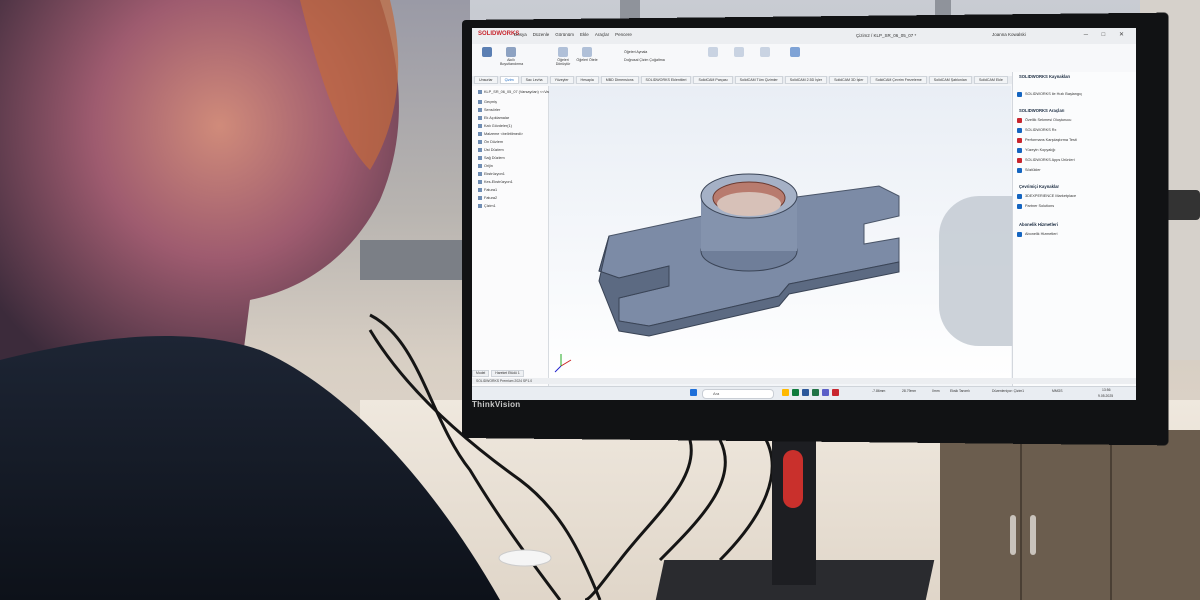 The image size is (1200, 600). What do you see at coordinates (795, 392) in the screenshot?
I see `edge-icon` at bounding box center [795, 392].